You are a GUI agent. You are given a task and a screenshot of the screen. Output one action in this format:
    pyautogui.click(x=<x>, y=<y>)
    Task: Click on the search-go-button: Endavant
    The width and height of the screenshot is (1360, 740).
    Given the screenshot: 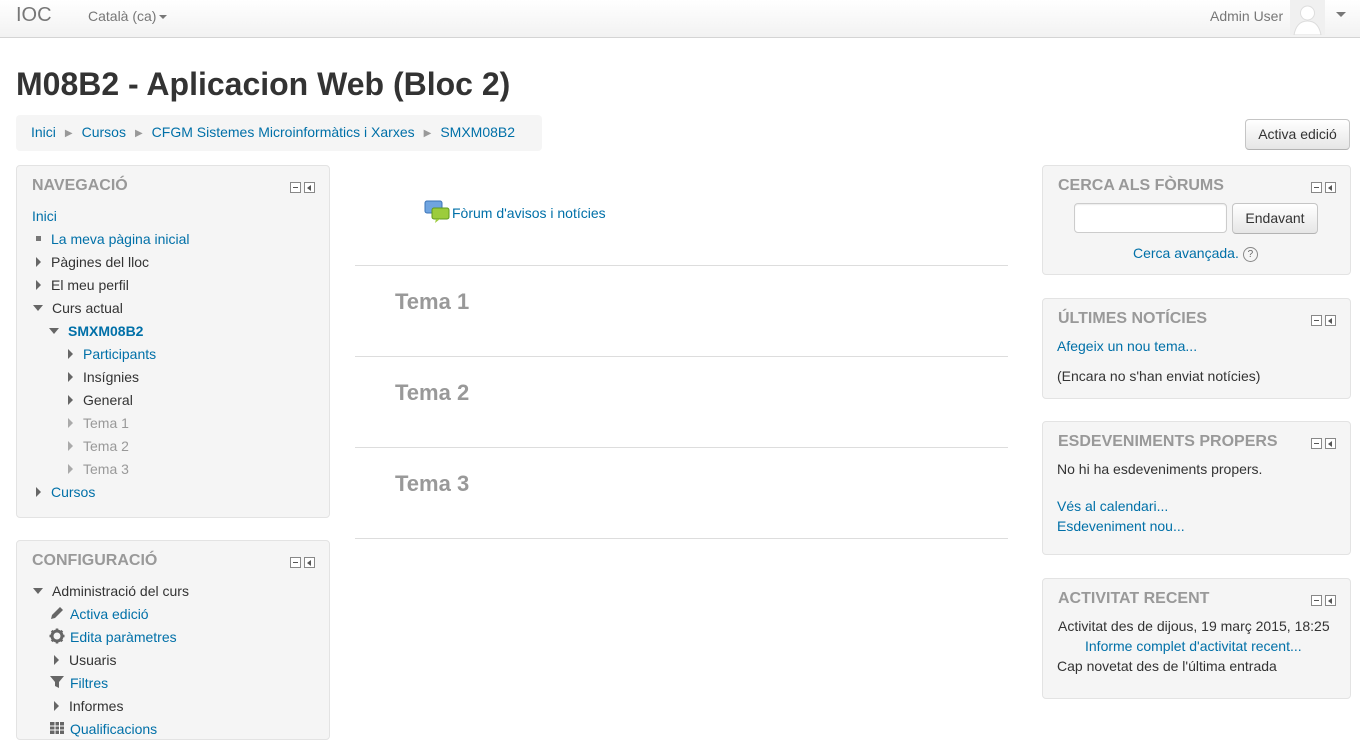 What is the action you would take?
    pyautogui.click(x=1275, y=218)
    